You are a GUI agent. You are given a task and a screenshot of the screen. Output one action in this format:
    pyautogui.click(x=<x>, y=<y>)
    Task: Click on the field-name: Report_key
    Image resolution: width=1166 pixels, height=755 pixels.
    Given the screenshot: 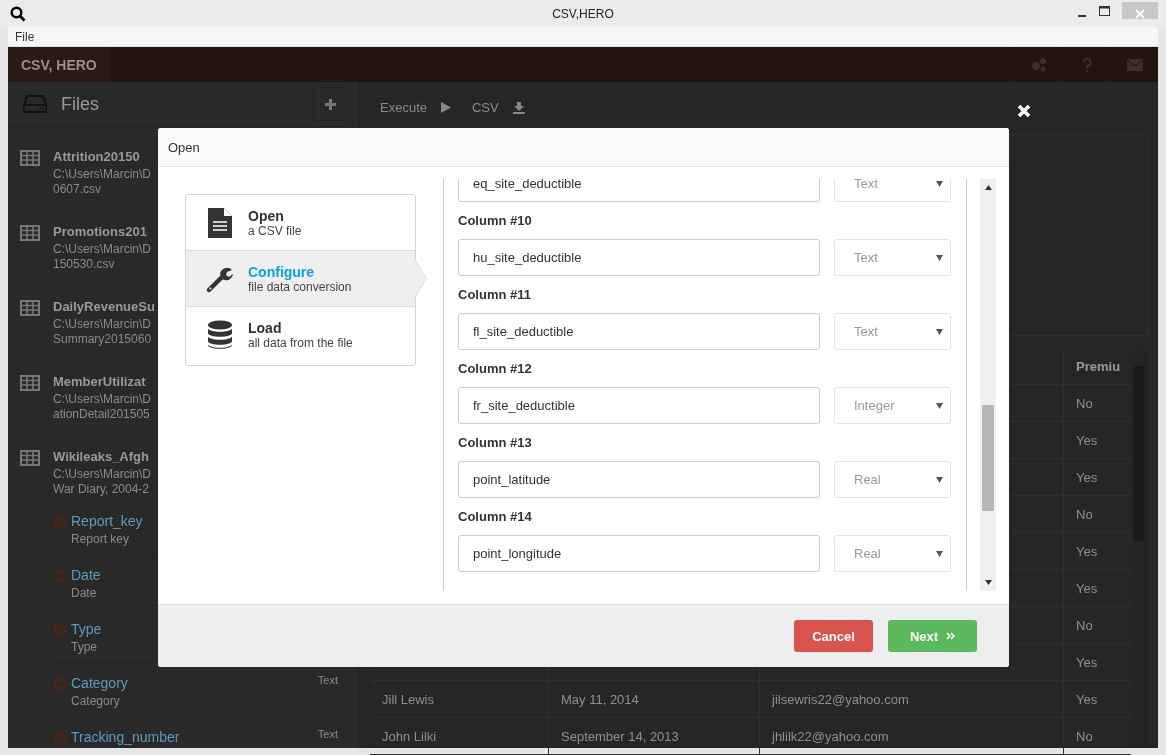 What is the action you would take?
    pyautogui.click(x=107, y=521)
    